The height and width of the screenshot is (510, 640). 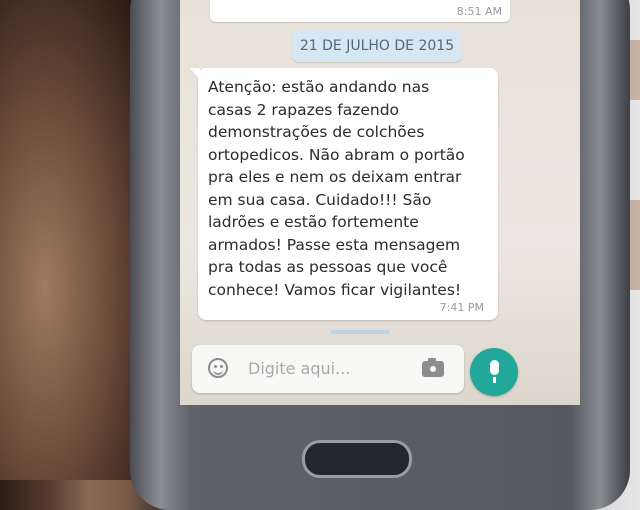 I want to click on previous-message-bubble: 8:51 AM, so click(x=360, y=11).